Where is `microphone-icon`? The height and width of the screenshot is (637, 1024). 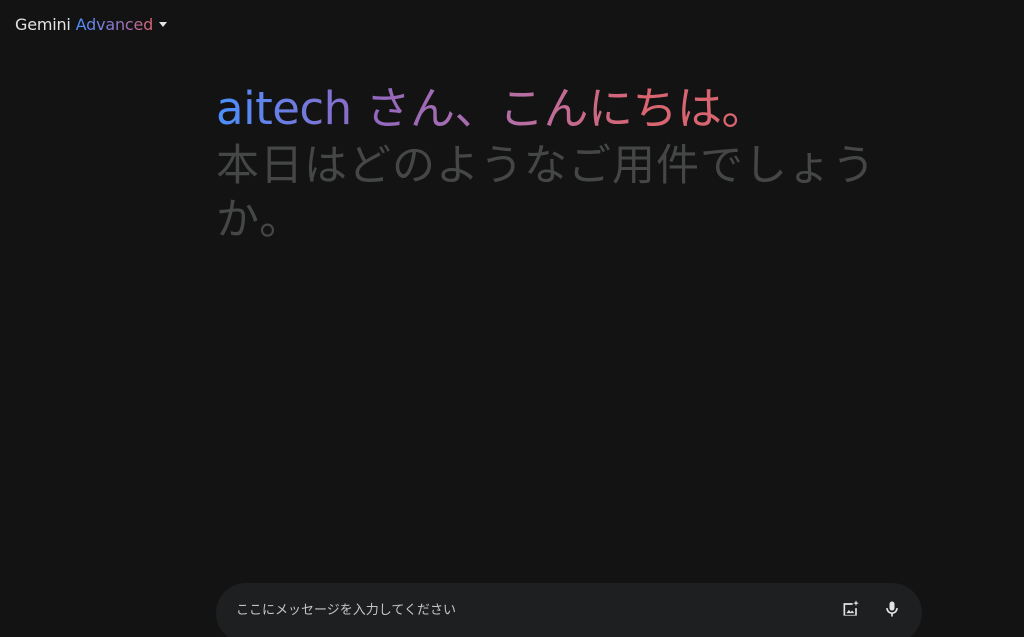
microphone-icon is located at coordinates (892, 609).